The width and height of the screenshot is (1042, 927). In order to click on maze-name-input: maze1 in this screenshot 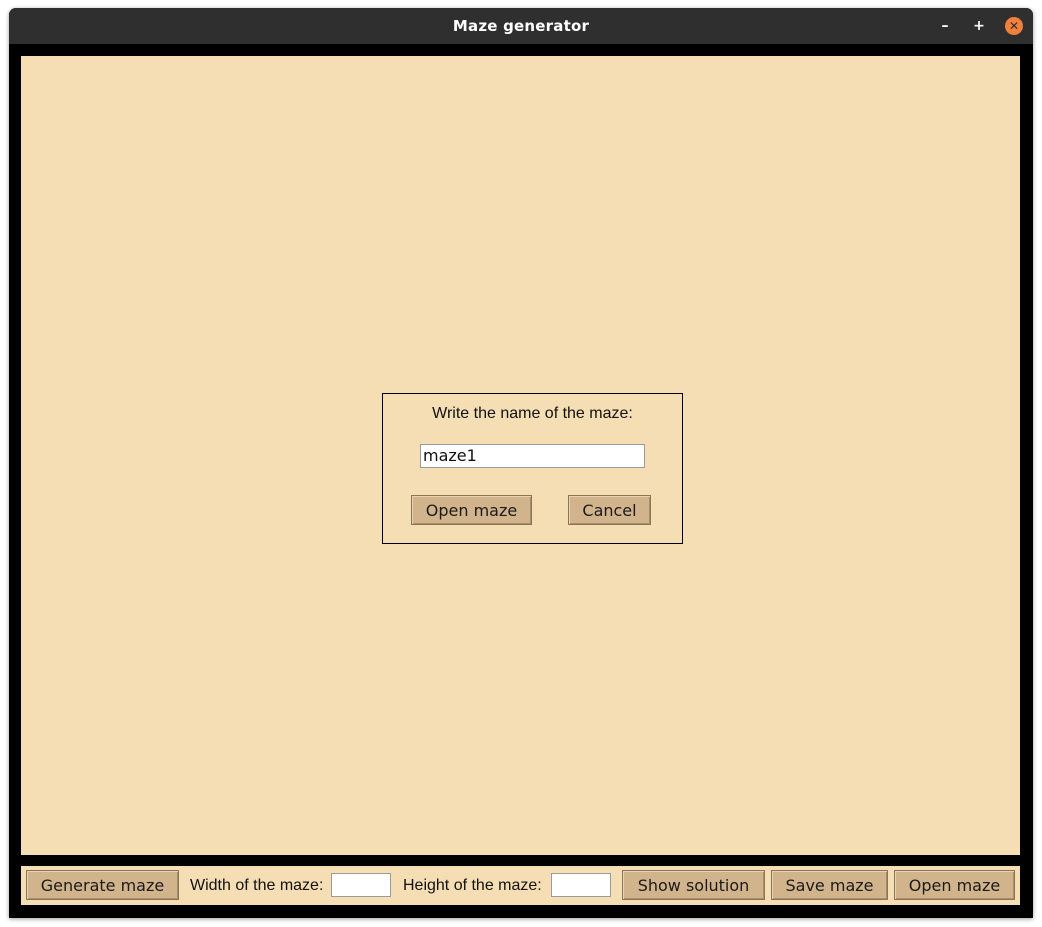, I will do `click(532, 456)`.